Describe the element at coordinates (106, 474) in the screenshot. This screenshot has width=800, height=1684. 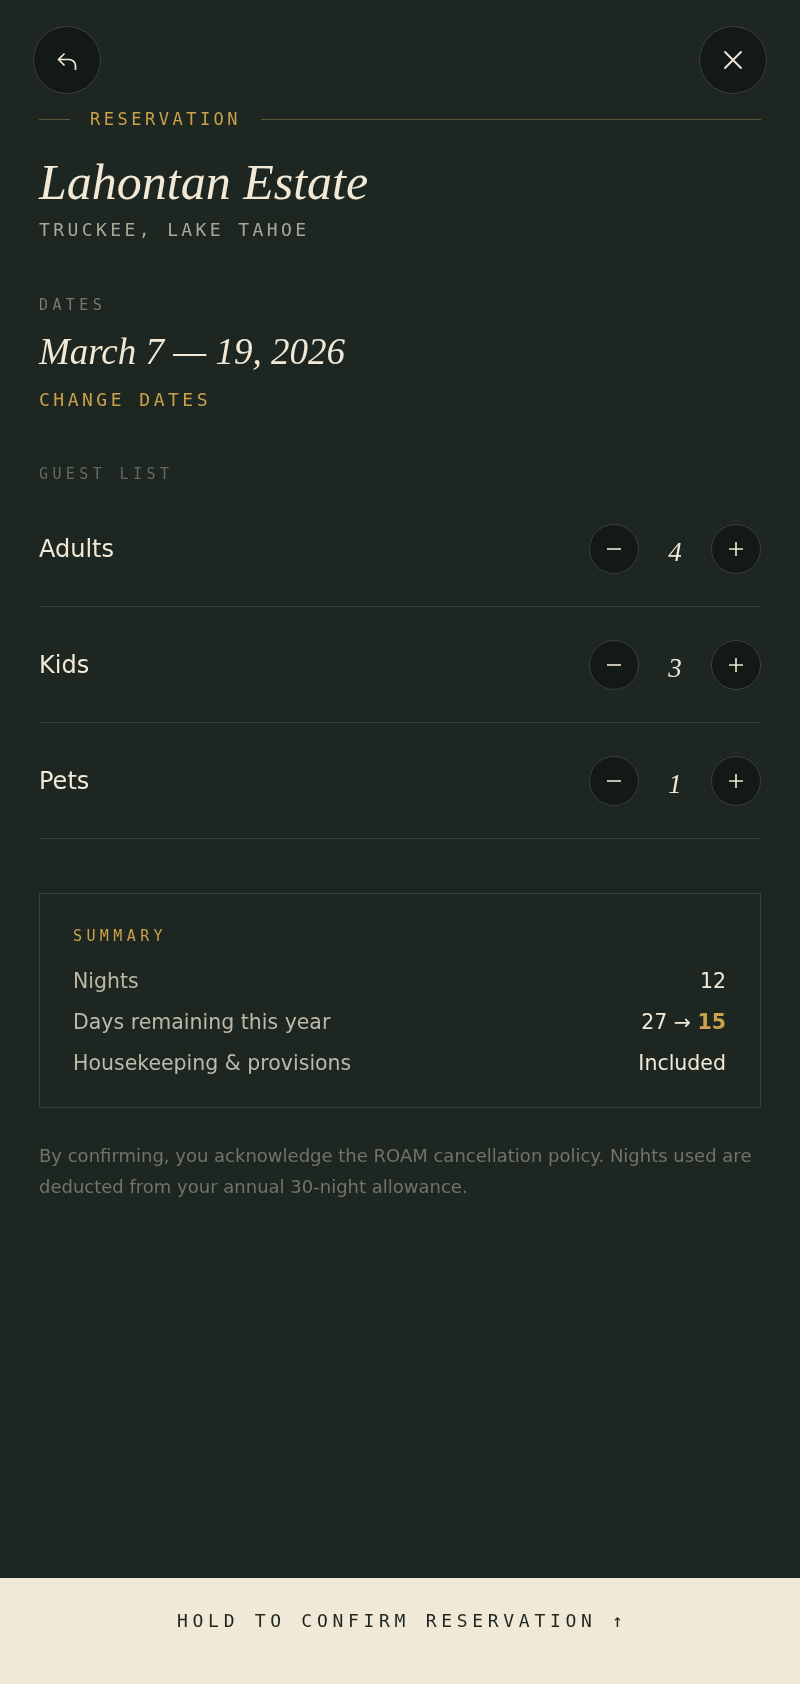
I see `guest-list-label: GUEST LIST` at that location.